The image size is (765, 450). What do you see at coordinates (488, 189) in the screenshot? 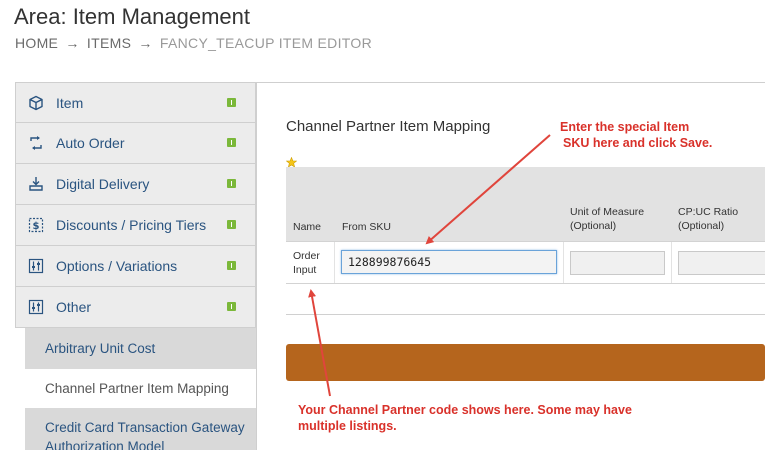
I see `arrow-to-sku-input` at bounding box center [488, 189].